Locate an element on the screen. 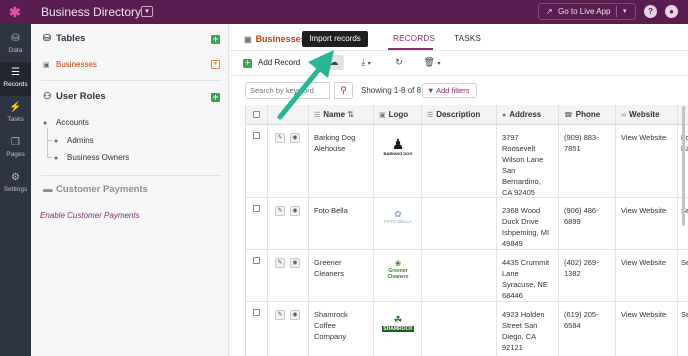  logo-cell: ♟ BARKING DOG is located at coordinates (398, 161).